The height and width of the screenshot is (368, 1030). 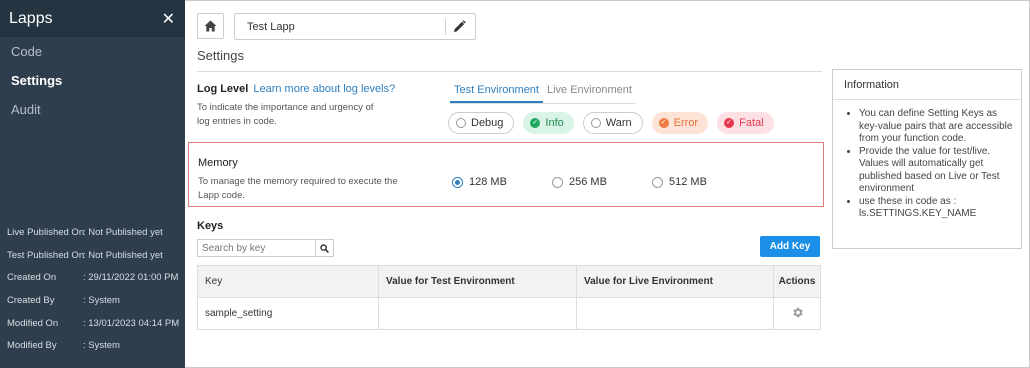 I want to click on meta-row: Modified On : 13/01/2023 04:14 PM, so click(x=92, y=323).